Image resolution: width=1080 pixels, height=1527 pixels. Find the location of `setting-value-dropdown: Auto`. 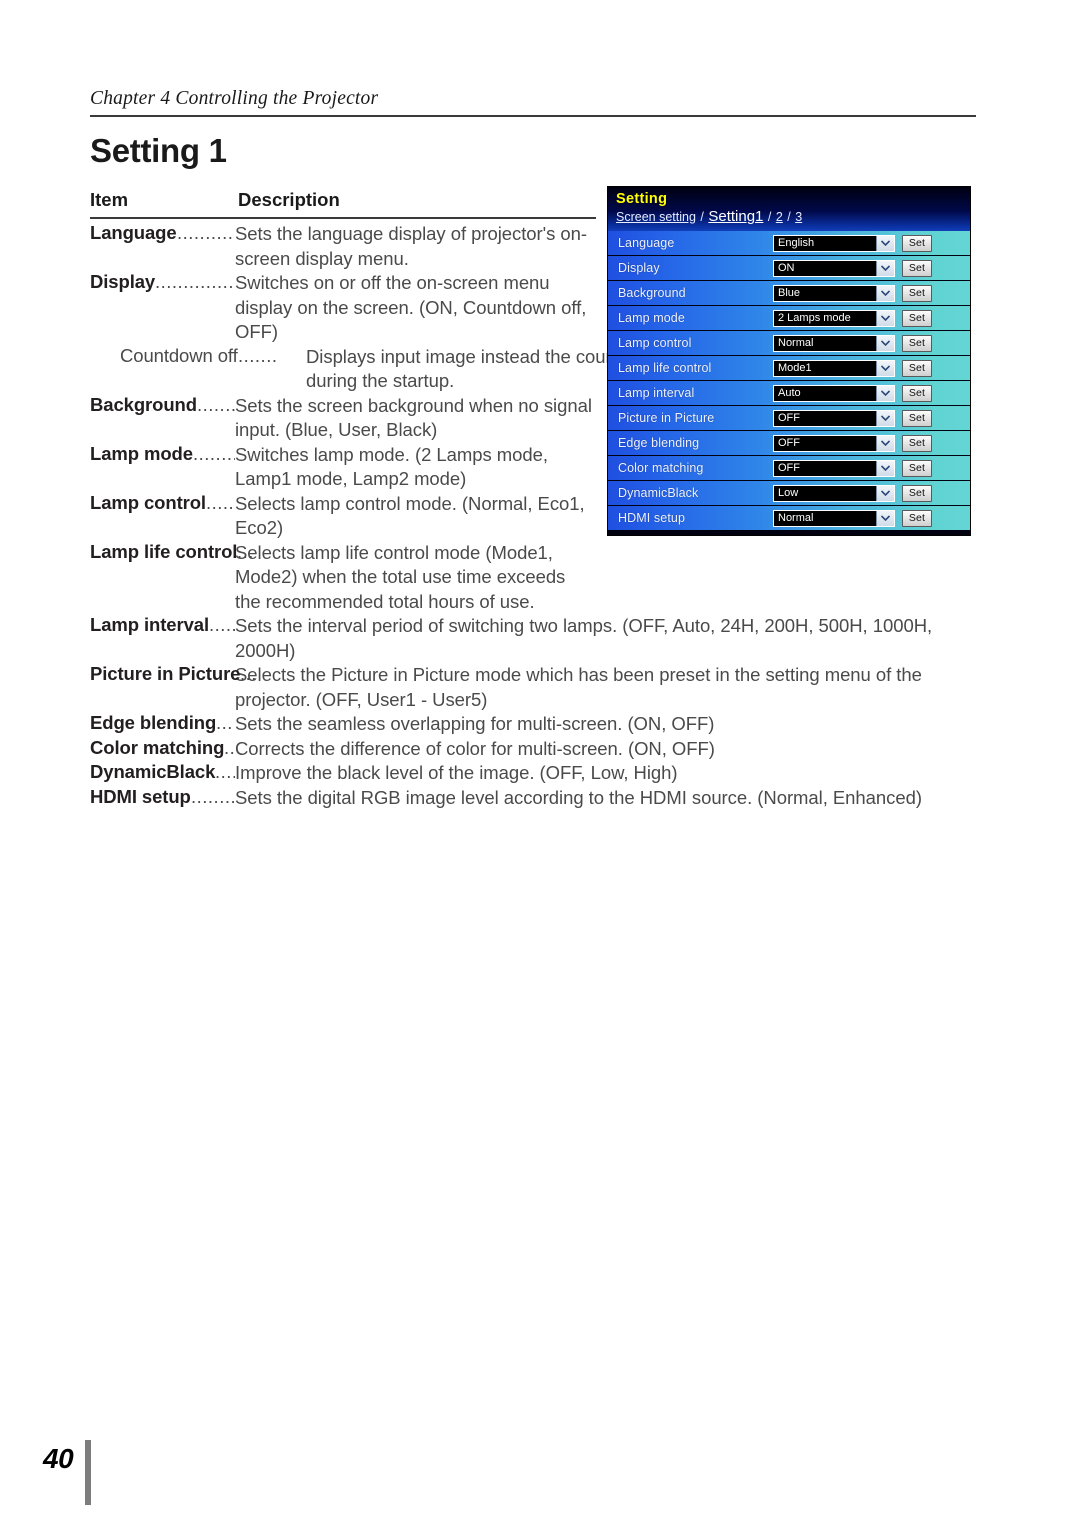

setting-value-dropdown: Auto is located at coordinates (834, 393).